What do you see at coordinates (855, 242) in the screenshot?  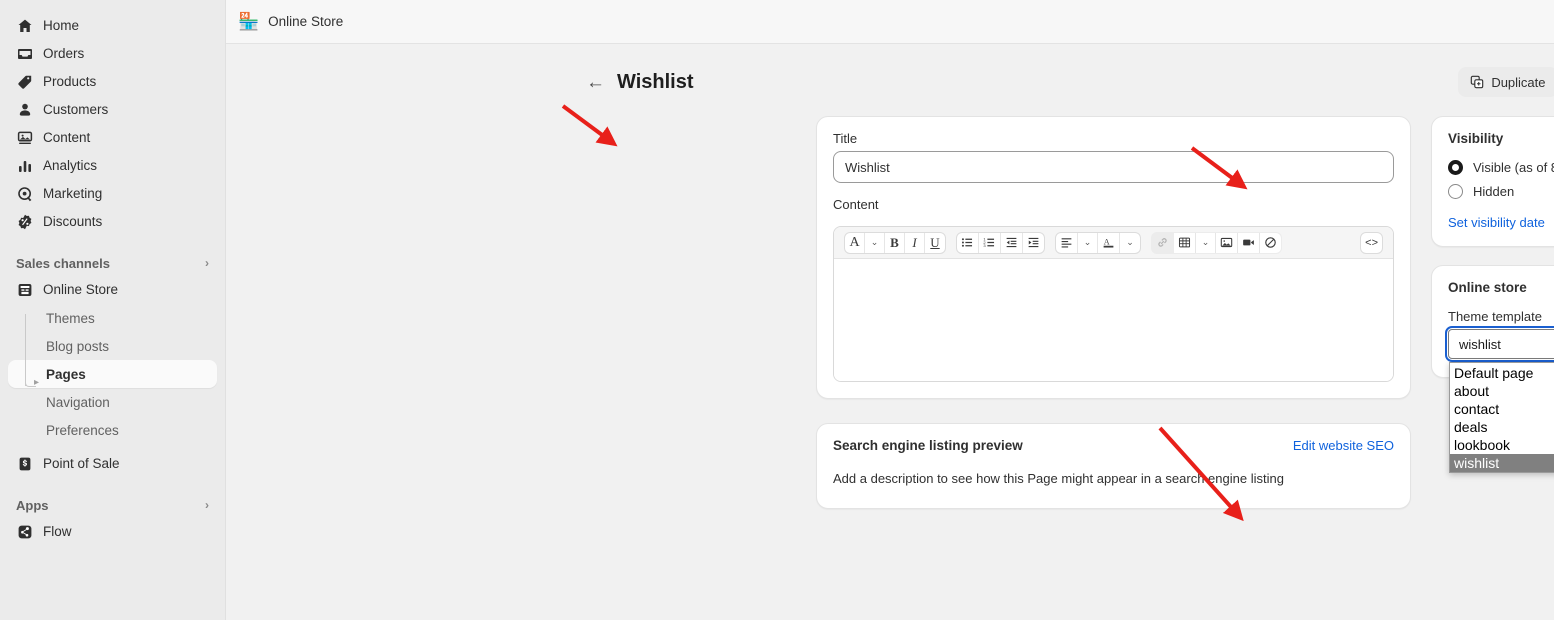 I see `font-format-icon: A` at bounding box center [855, 242].